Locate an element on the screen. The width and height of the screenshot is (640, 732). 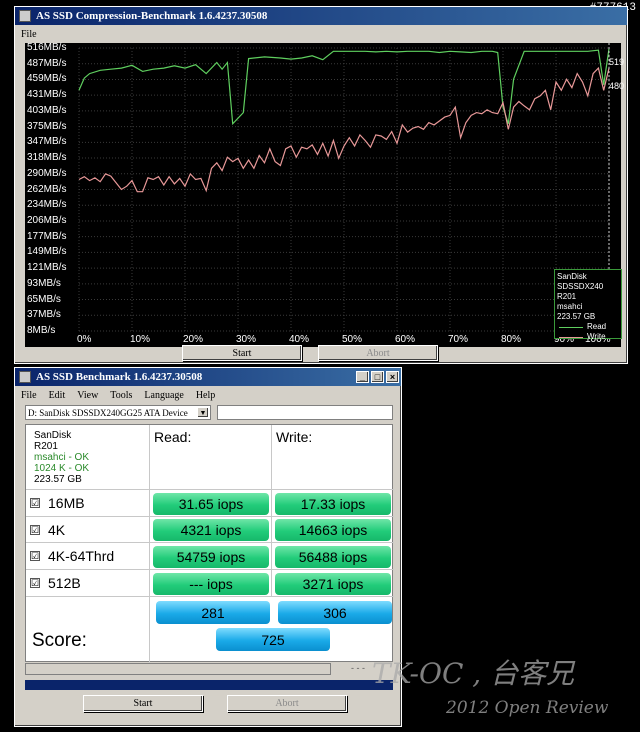
y-tick-label: 347MB/s is located at coordinates (47, 142).